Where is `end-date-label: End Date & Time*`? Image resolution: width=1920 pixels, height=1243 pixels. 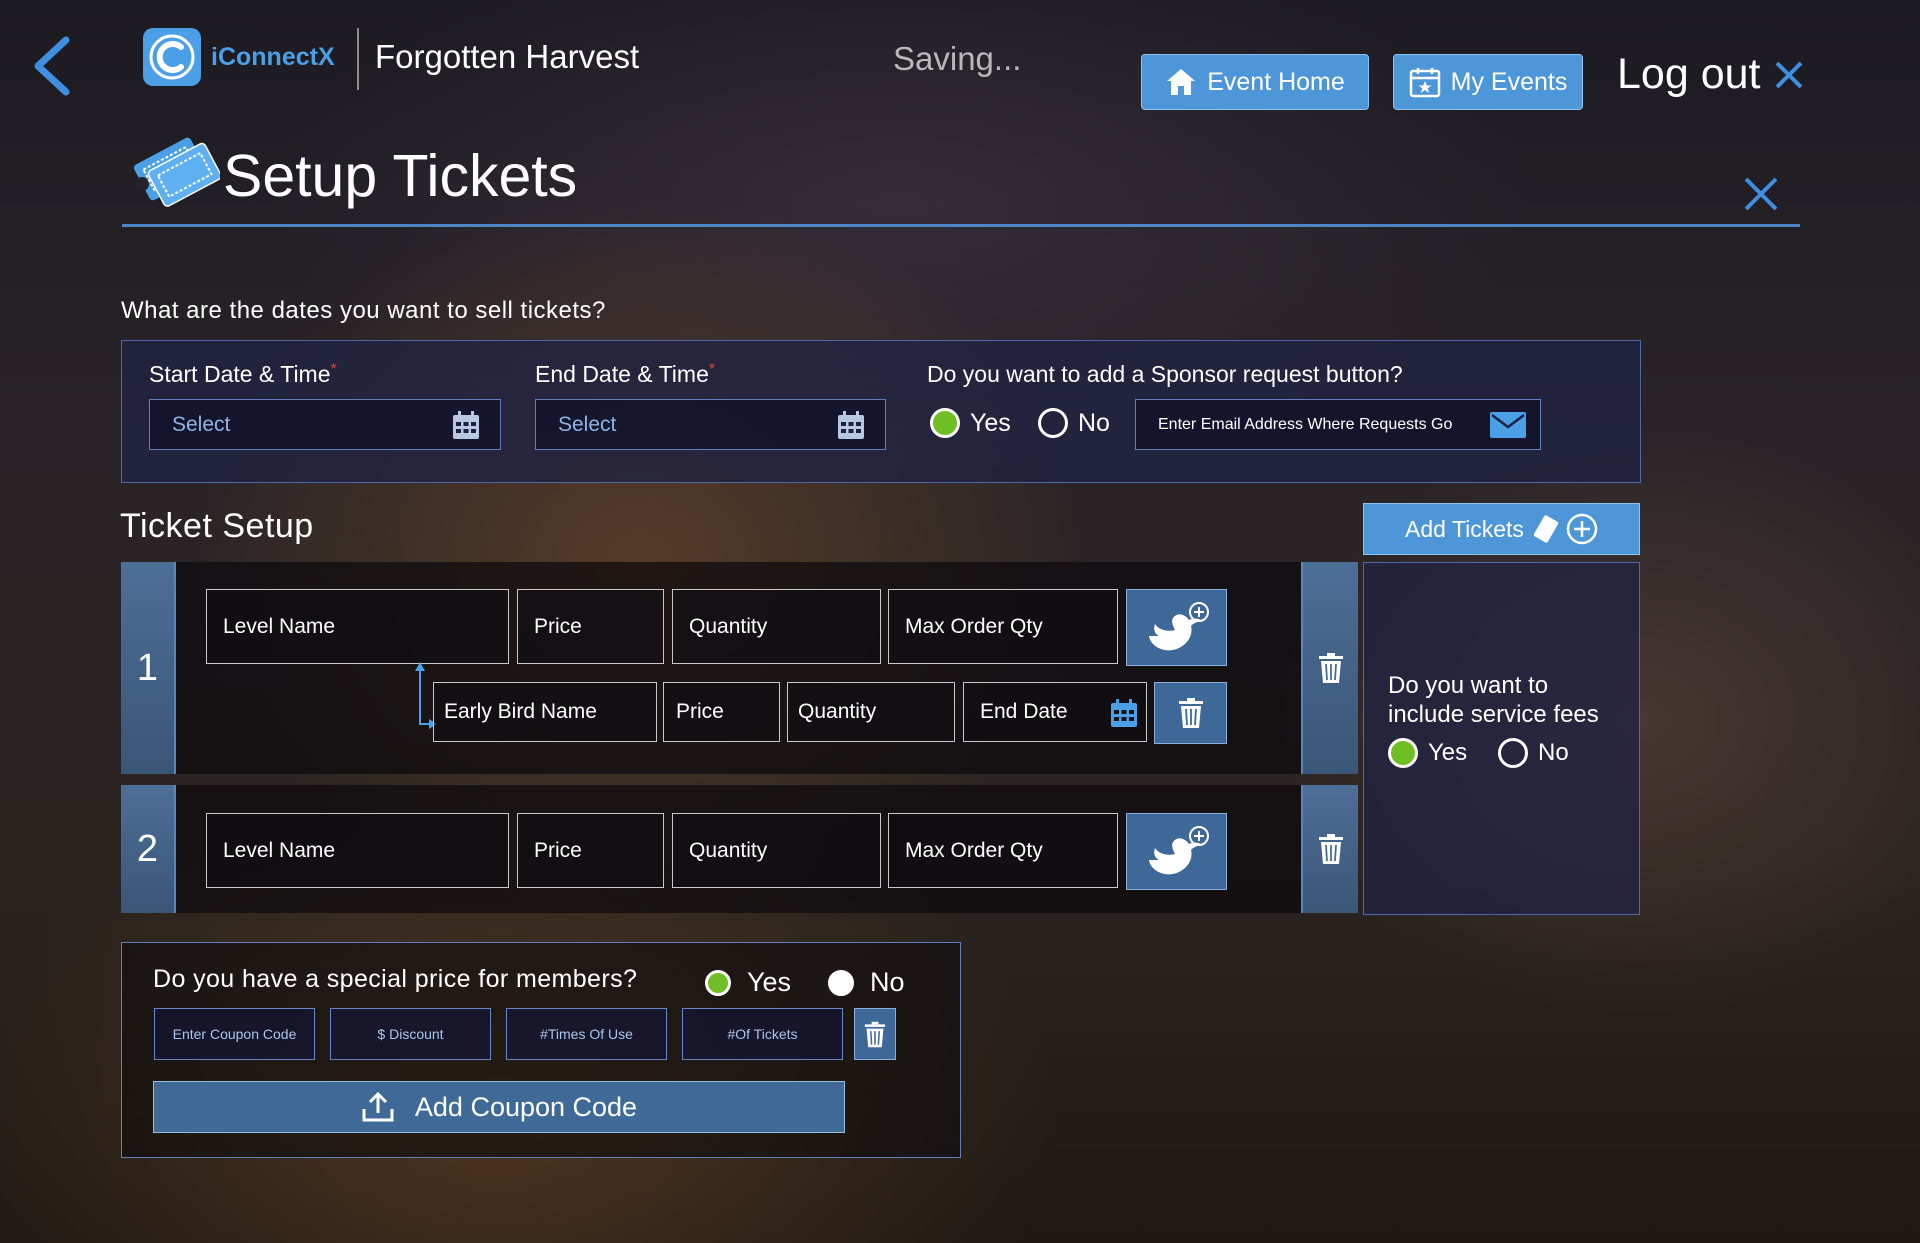
end-date-label: End Date & Time* is located at coordinates (625, 374).